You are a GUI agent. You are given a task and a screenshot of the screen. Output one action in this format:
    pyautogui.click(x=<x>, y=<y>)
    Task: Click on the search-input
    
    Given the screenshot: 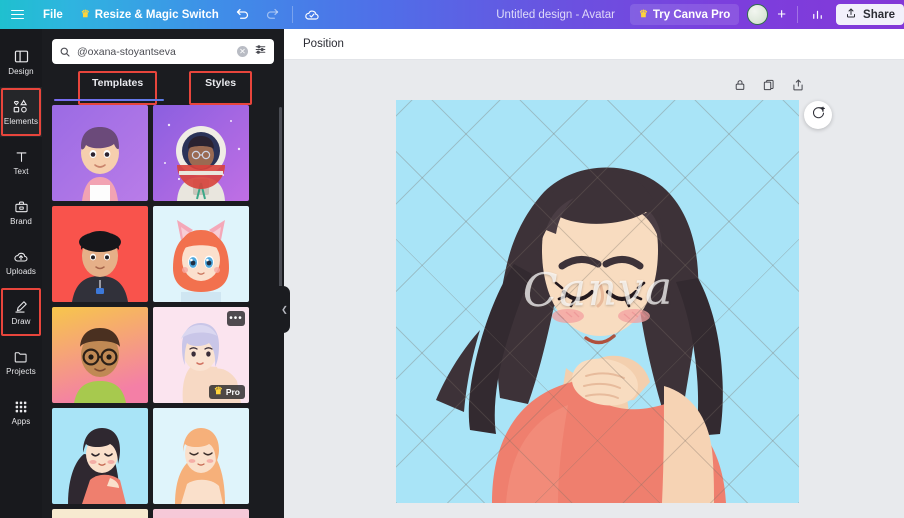 What is the action you would take?
    pyautogui.click(x=157, y=51)
    